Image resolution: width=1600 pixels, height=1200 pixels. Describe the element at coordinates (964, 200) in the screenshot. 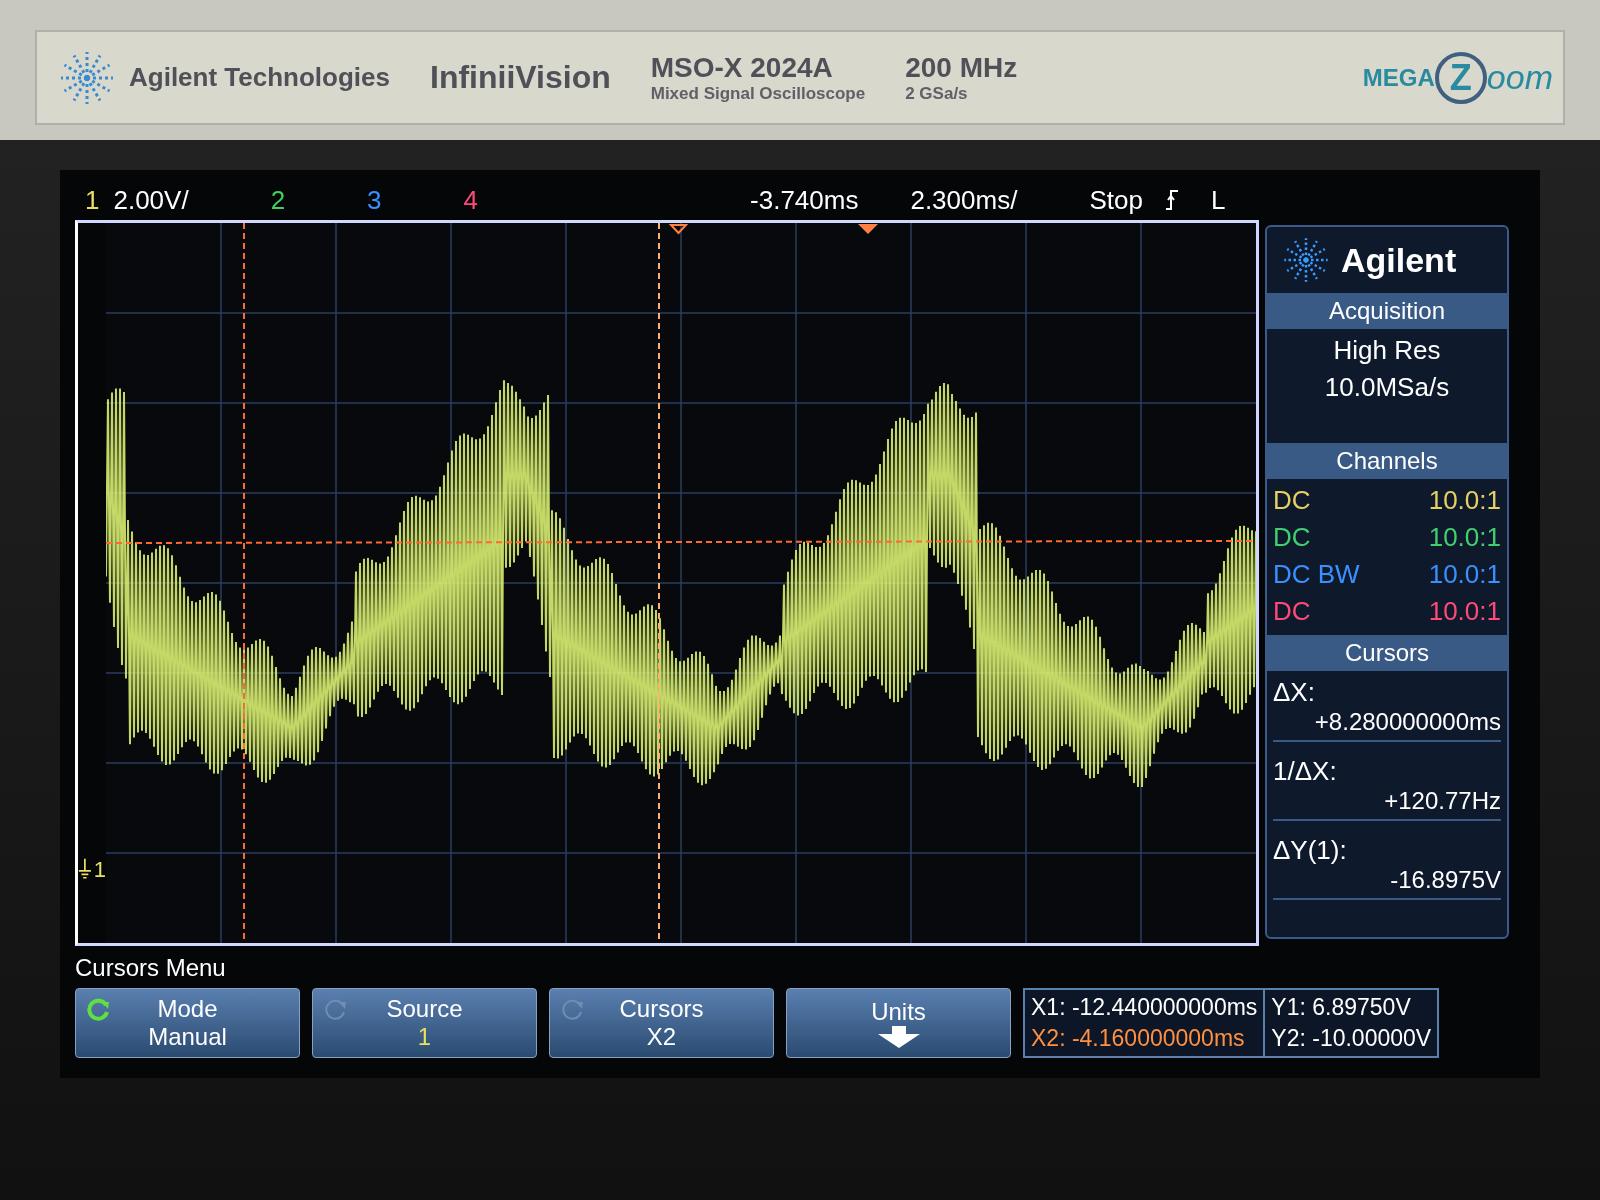

I see `timebase-scale: 2.300ms/` at that location.